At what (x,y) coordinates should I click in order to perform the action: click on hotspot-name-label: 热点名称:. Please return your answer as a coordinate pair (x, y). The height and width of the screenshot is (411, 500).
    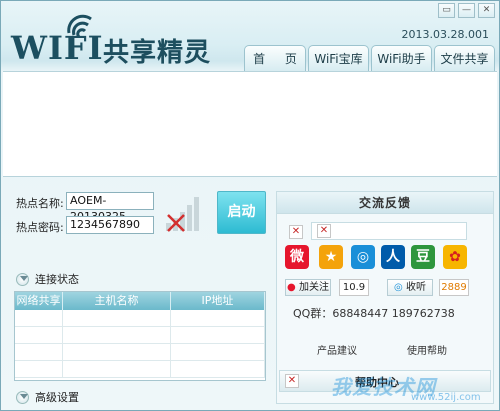
    Looking at the image, I should click on (40, 203).